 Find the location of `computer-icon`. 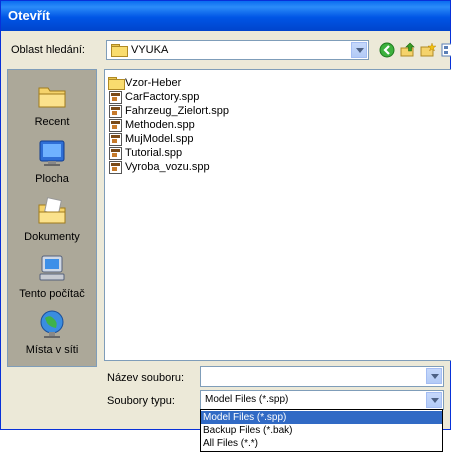

computer-icon is located at coordinates (52, 268).